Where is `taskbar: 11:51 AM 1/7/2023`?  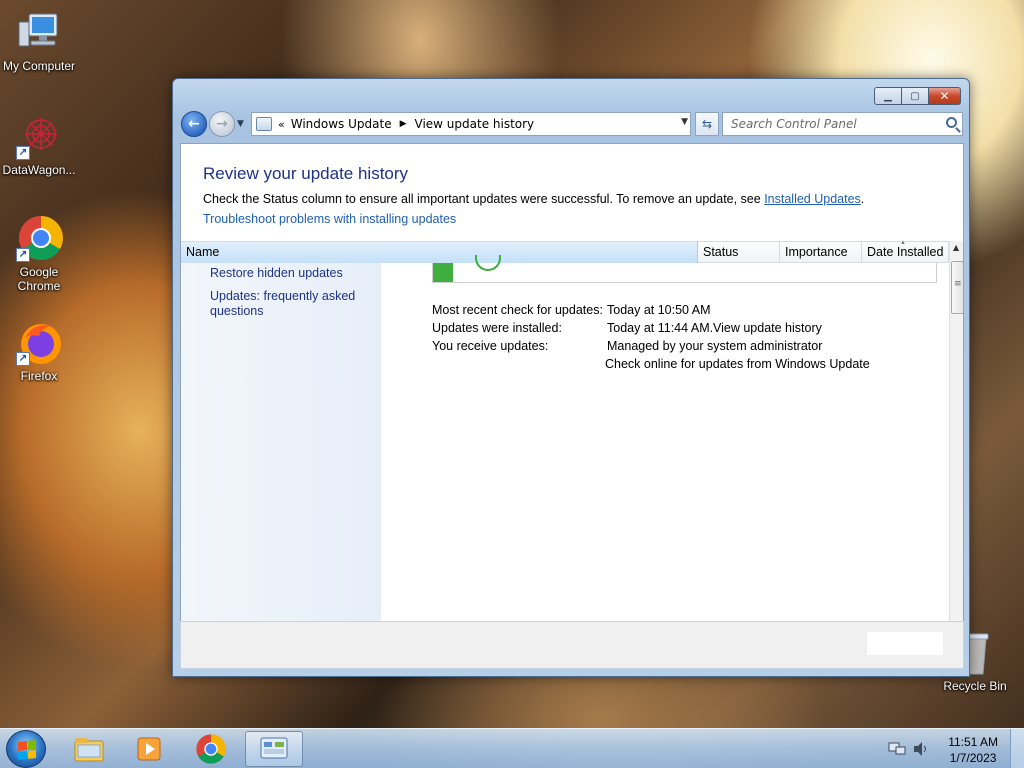
taskbar: 11:51 AM 1/7/2023 is located at coordinates (512, 748).